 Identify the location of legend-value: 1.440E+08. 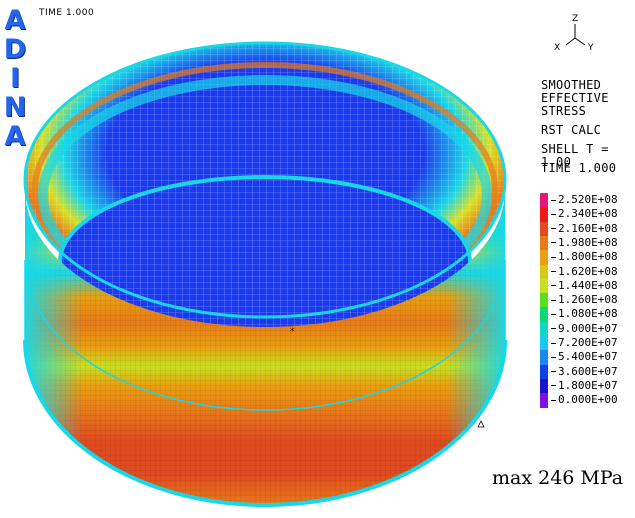
(584, 286).